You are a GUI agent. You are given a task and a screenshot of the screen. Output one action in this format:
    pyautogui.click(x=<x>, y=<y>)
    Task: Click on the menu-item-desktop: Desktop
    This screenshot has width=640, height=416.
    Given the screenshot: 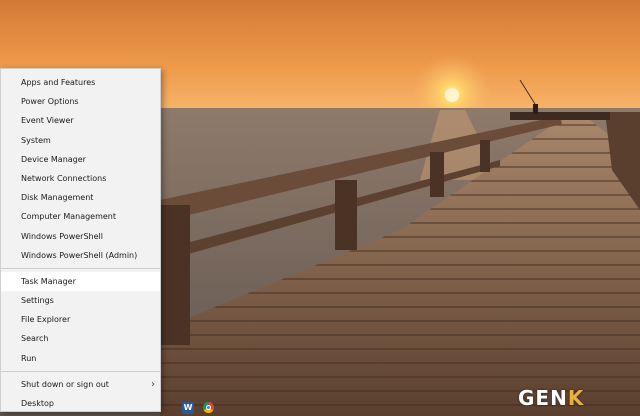 What is the action you would take?
    pyautogui.click(x=80, y=403)
    